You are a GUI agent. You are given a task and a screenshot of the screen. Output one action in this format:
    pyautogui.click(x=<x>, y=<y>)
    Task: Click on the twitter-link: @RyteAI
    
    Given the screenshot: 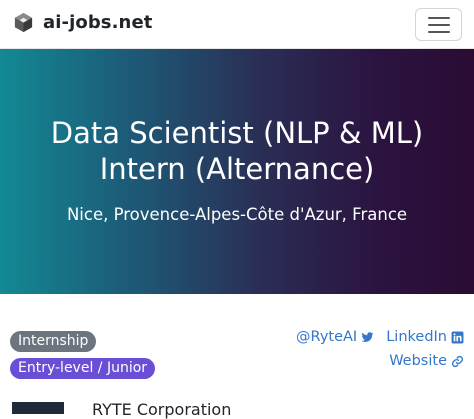 What is the action you would take?
    pyautogui.click(x=335, y=337)
    